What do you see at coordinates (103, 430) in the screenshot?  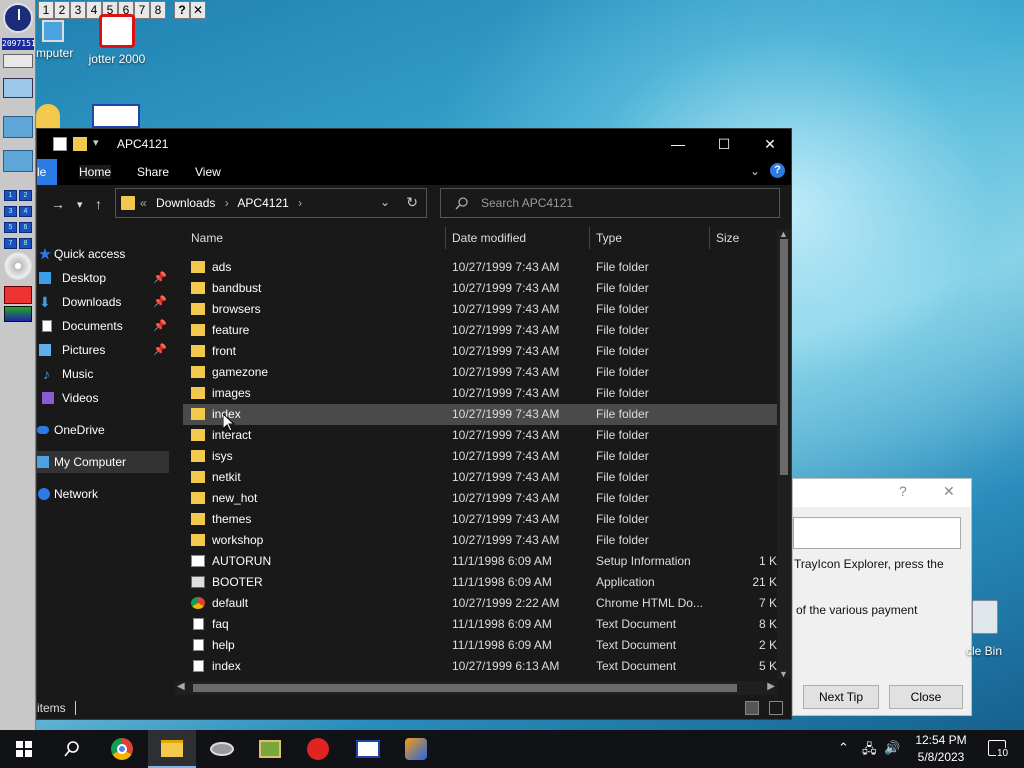 I see `sidebar-item-onedrive: OneDrive` at bounding box center [103, 430].